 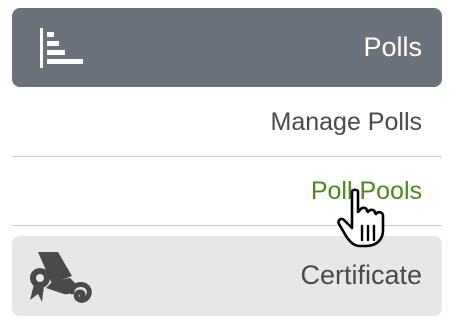 I want to click on diploma-scroll-icon, so click(x=61, y=277).